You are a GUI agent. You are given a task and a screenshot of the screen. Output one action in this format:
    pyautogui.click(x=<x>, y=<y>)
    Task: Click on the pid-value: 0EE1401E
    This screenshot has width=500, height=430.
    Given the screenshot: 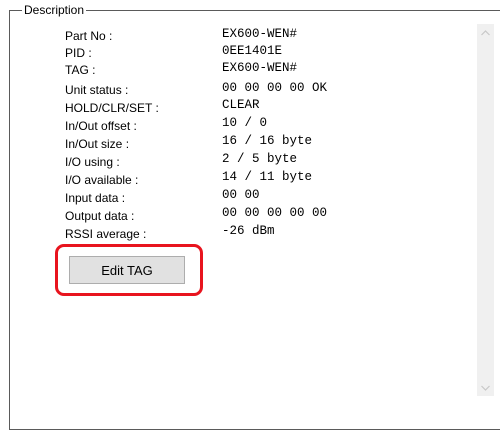 What is the action you would take?
    pyautogui.click(x=252, y=51)
    